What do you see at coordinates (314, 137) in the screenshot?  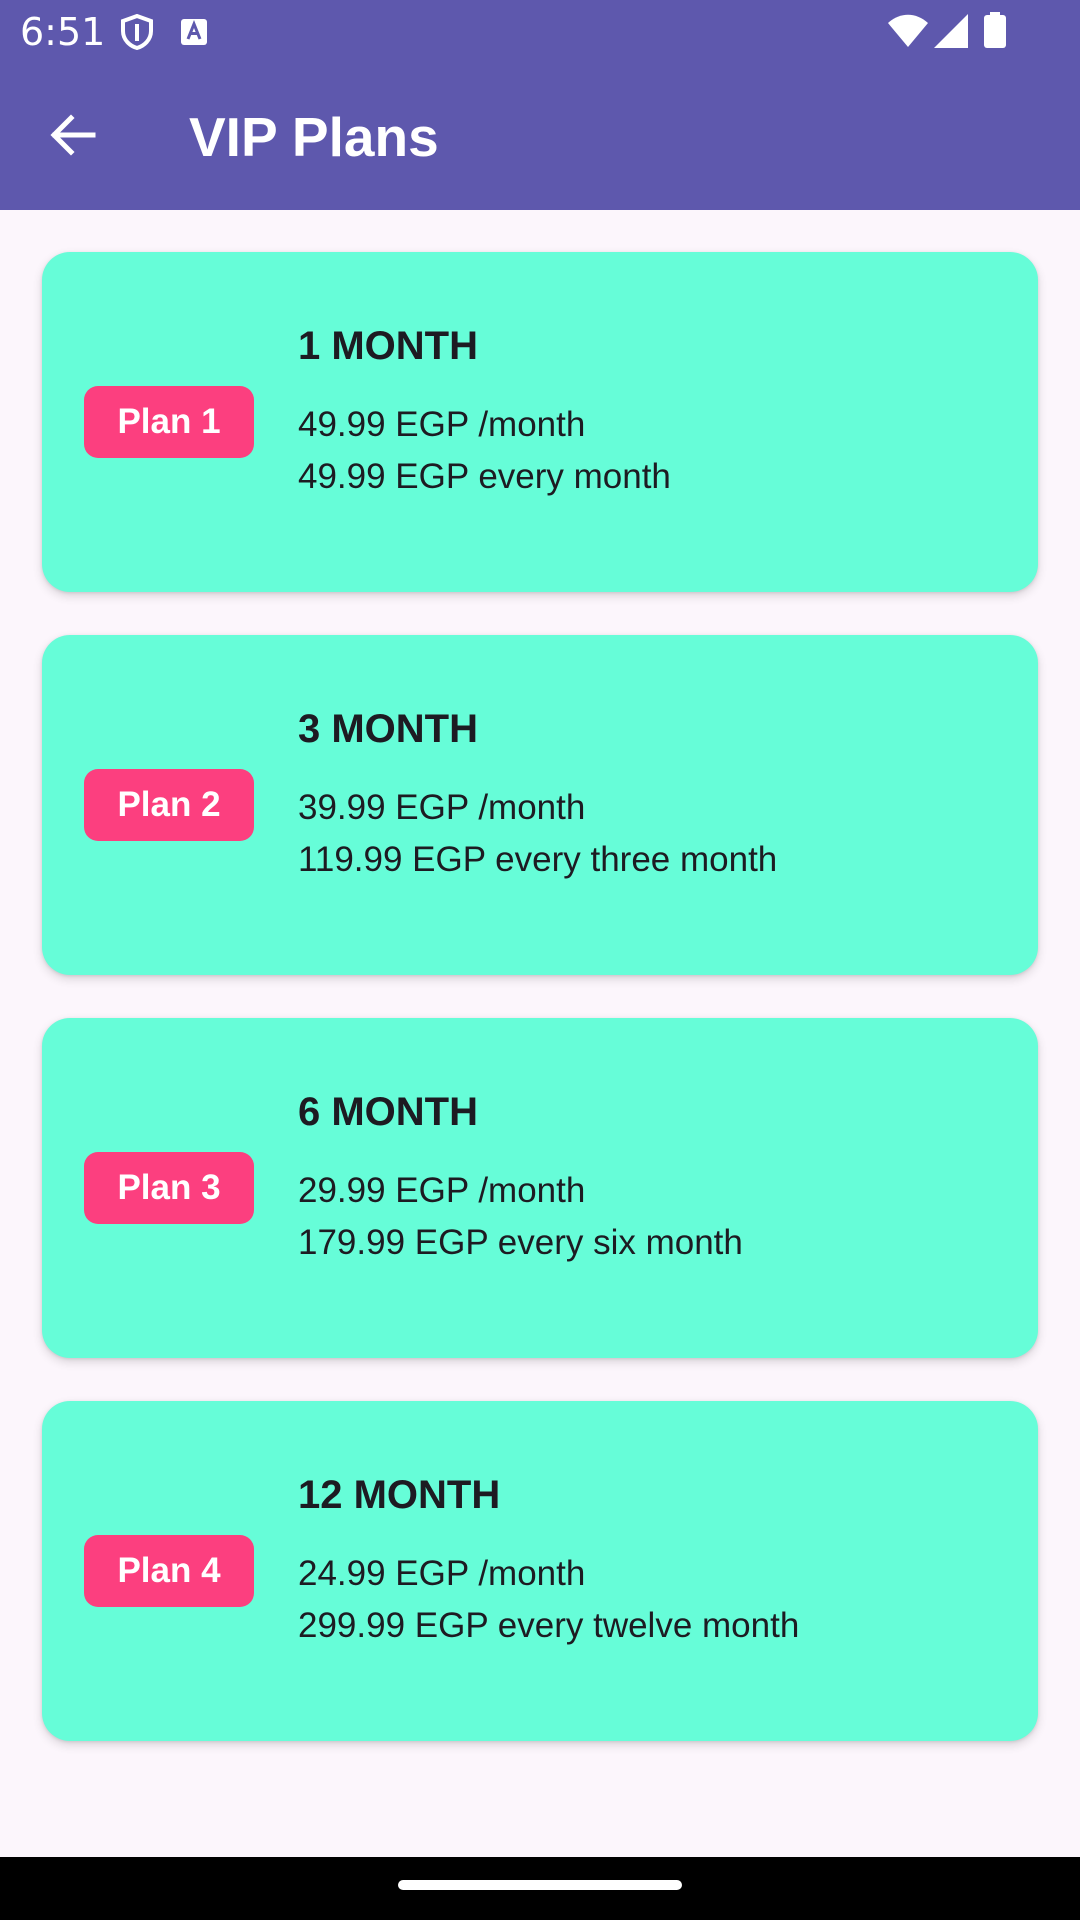 I see `page-title: VIP Plans` at bounding box center [314, 137].